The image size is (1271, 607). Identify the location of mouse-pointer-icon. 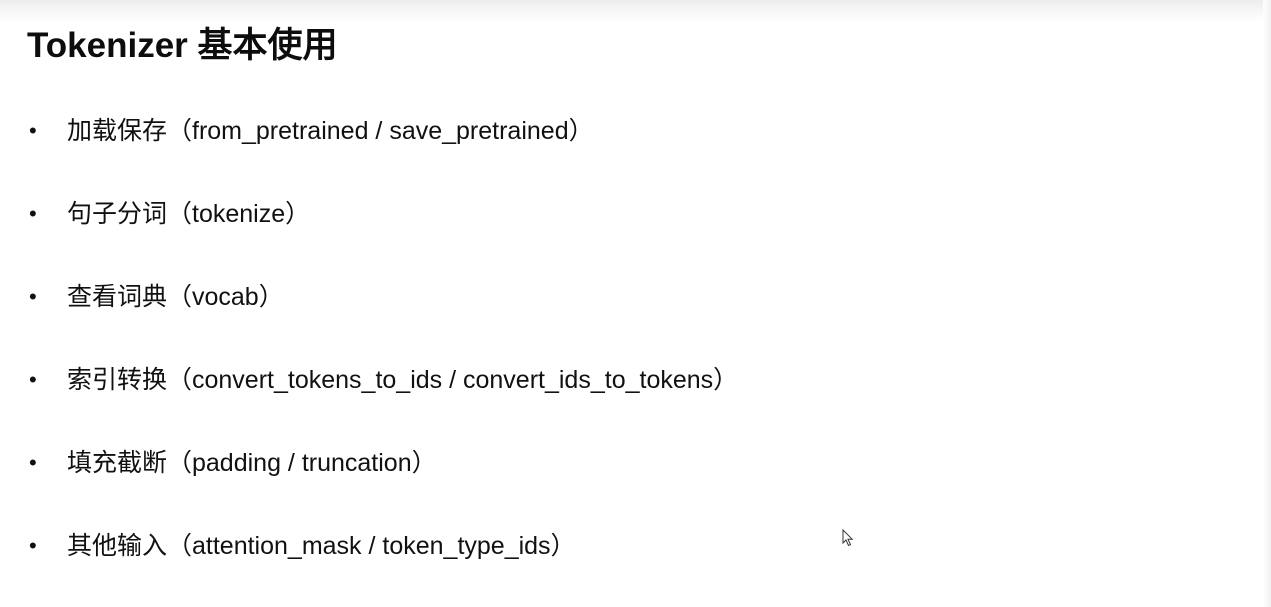
(848, 538).